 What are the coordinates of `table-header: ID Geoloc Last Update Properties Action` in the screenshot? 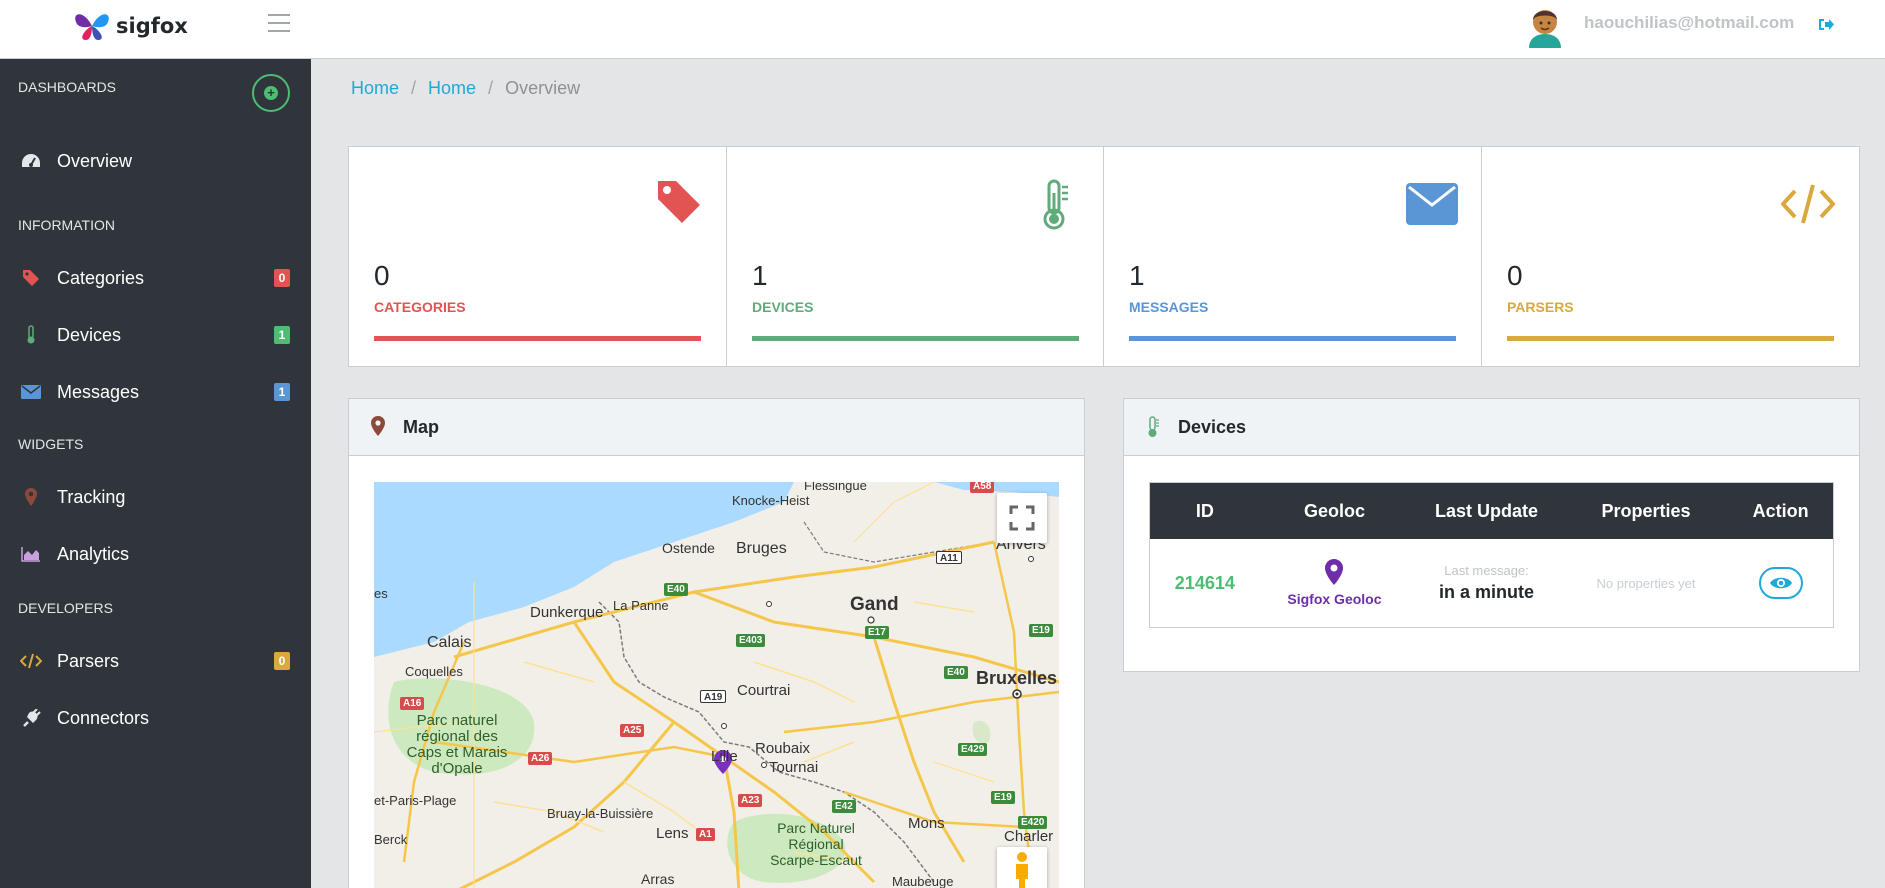 It's located at (1491, 511).